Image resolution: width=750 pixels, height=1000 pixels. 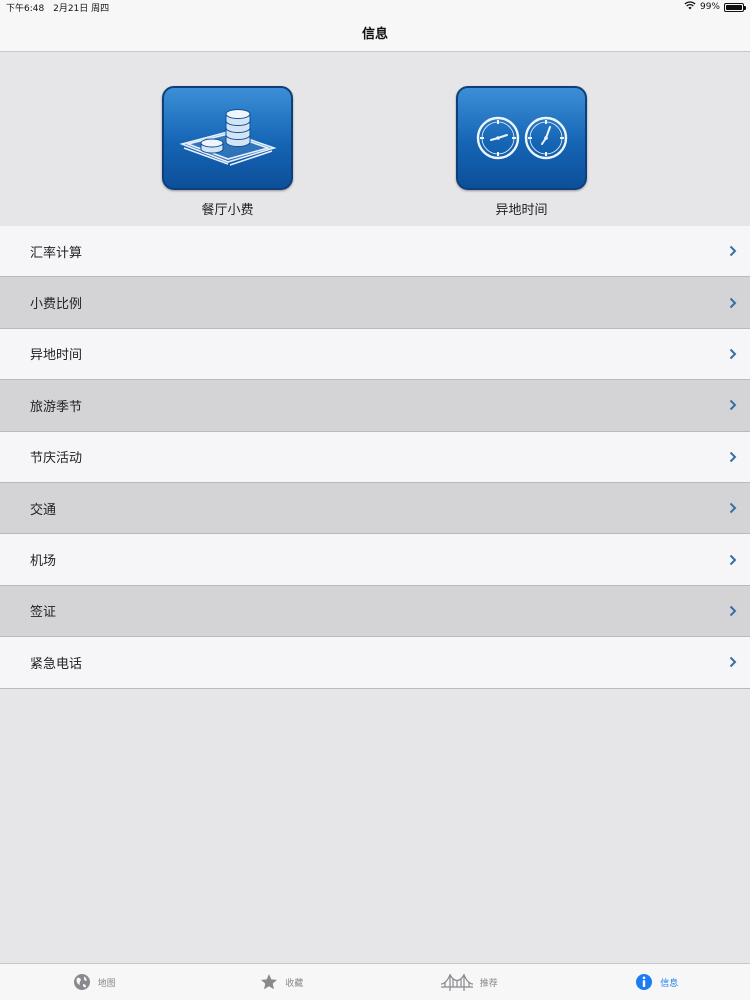 I want to click on menu-item-travel-season: 旅游季节, so click(x=375, y=406).